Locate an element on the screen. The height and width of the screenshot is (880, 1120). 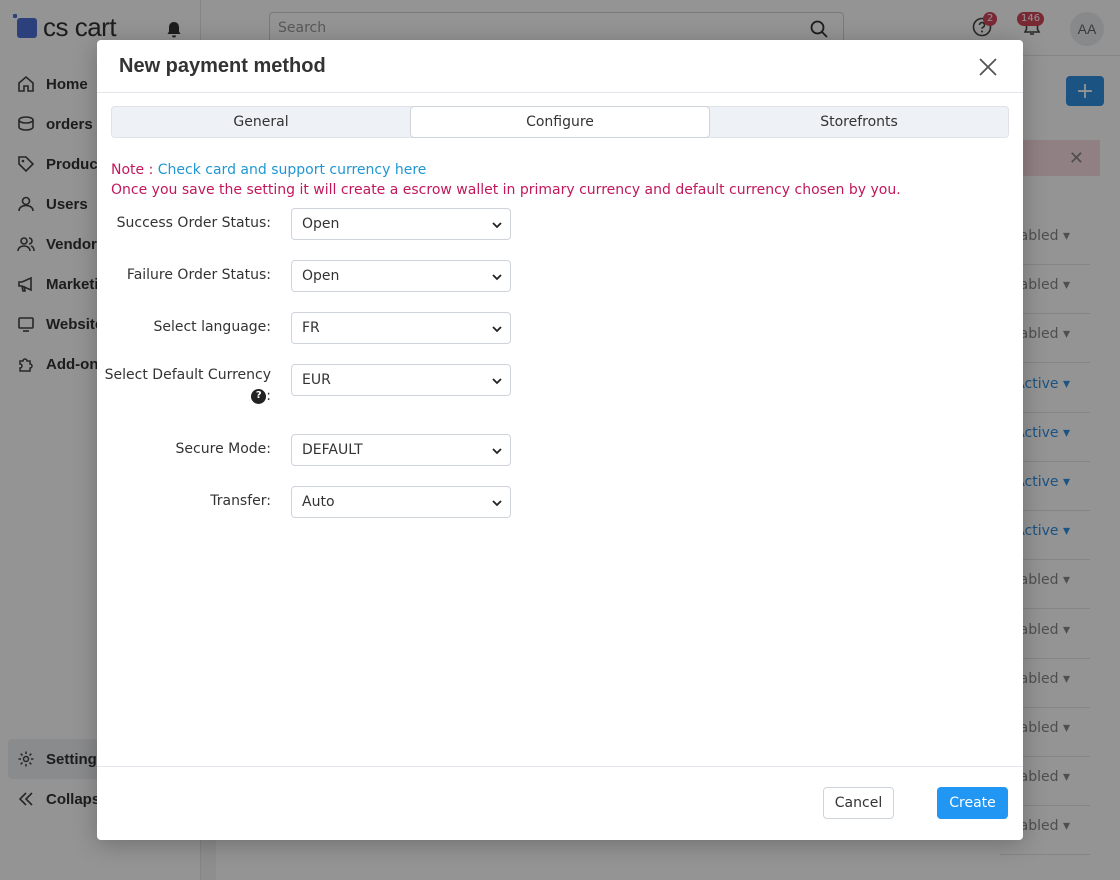
label-suffix: : is located at coordinates (268, 396).